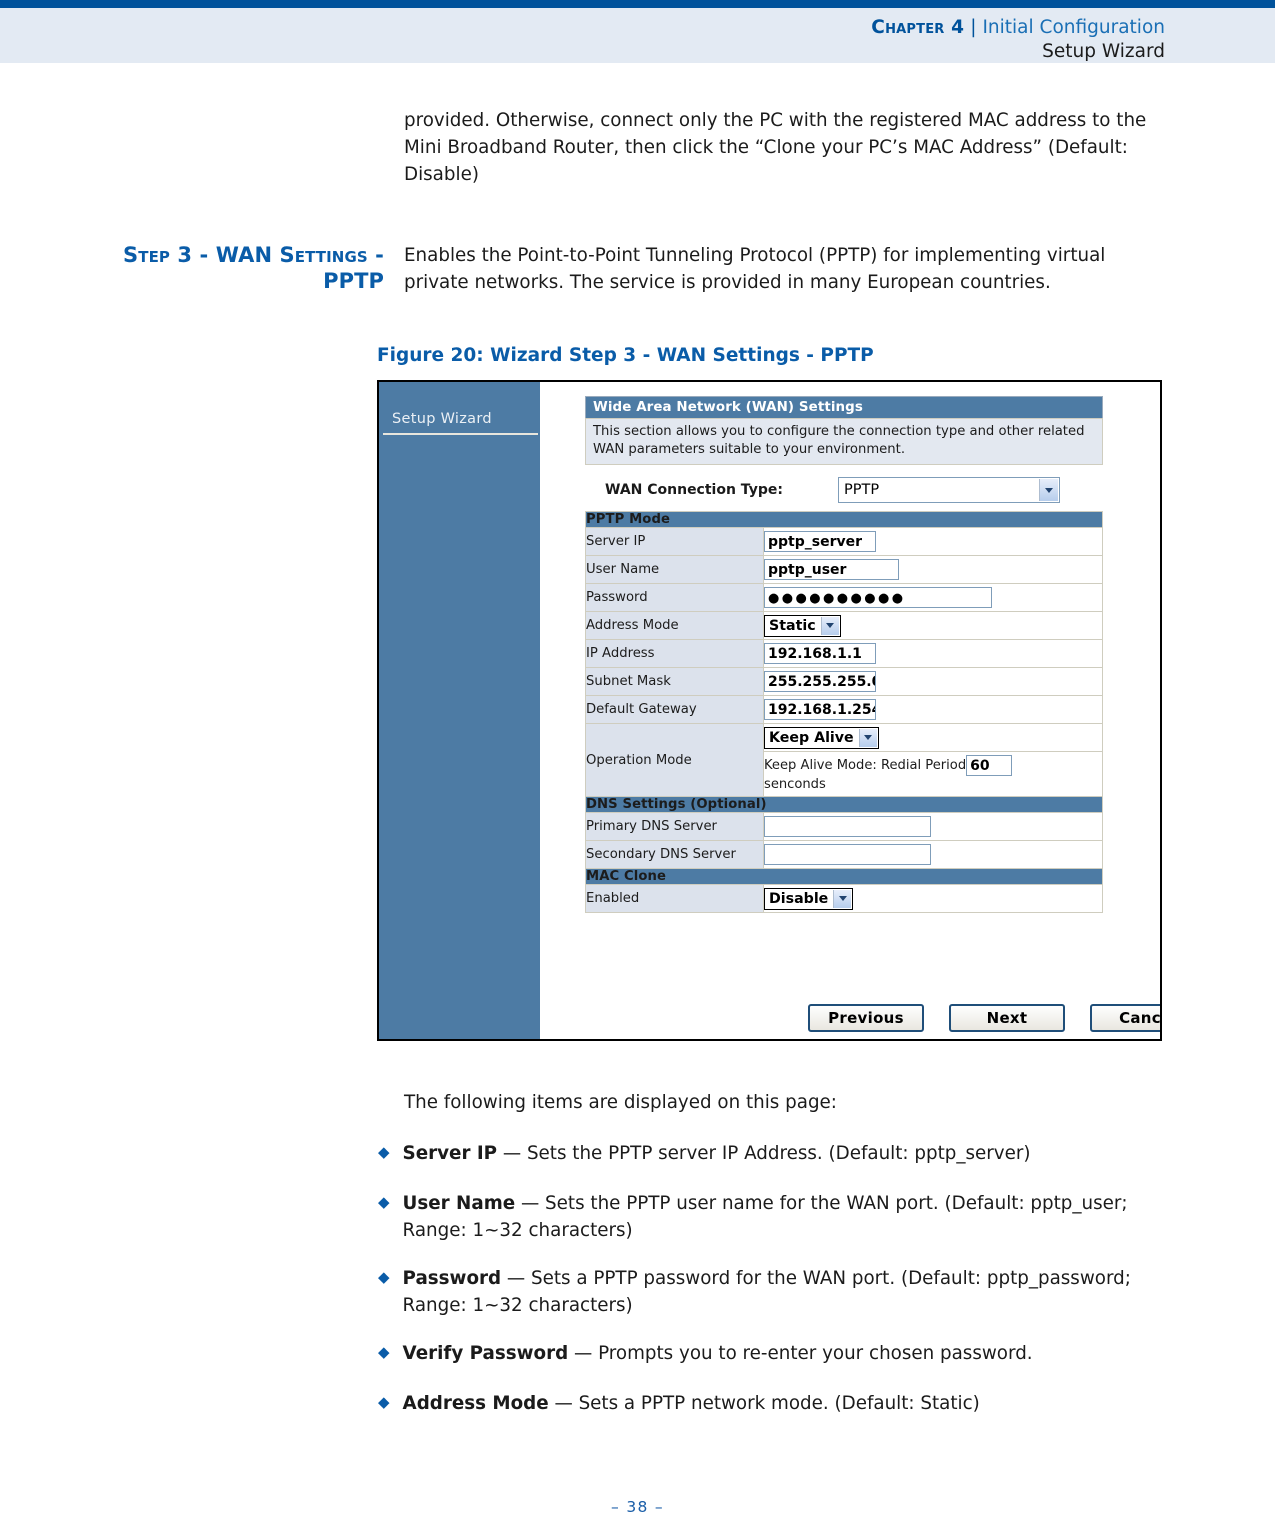  Describe the element at coordinates (918, 27) in the screenshot. I see `chapter-label: Chapter 4` at that location.